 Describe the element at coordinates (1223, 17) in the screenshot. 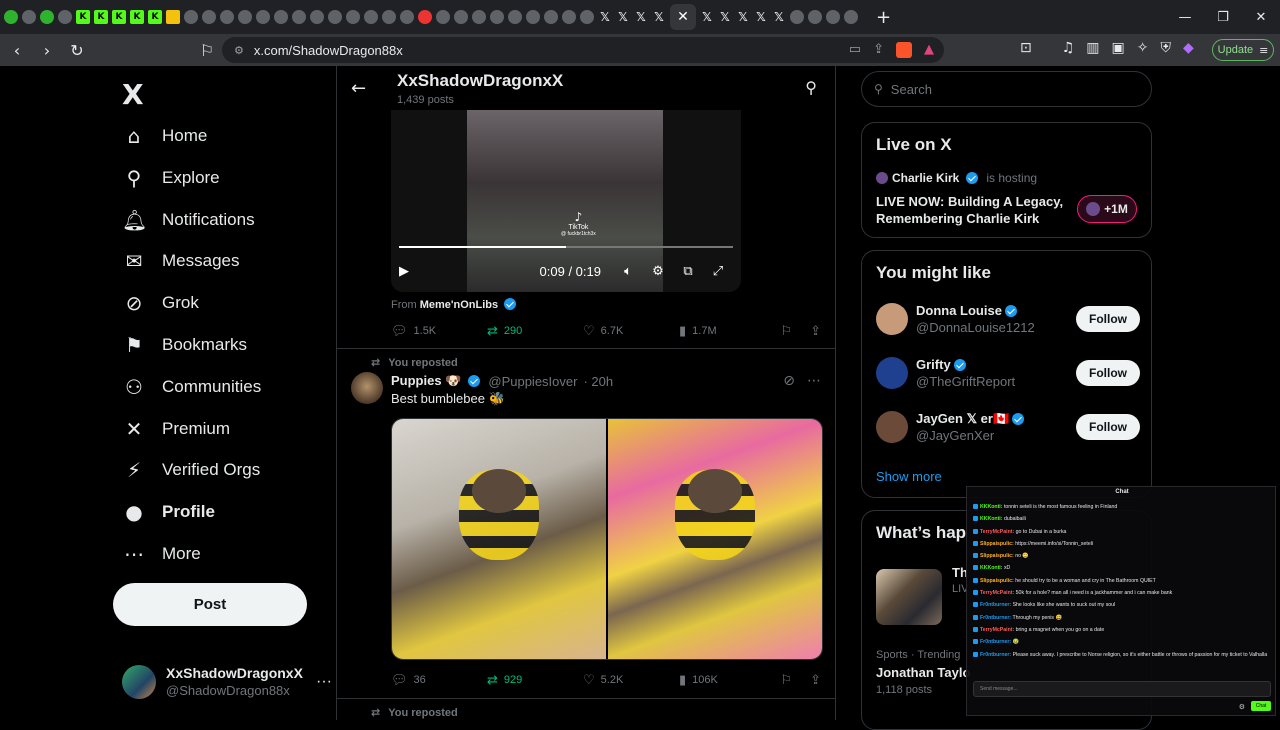

I see `maximize-button: ❐` at that location.